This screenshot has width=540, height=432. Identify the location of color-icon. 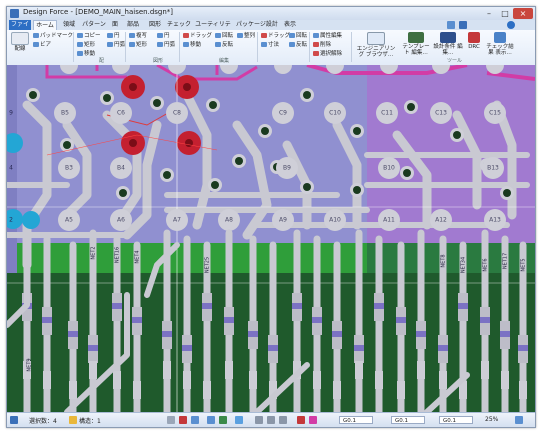
(301, 420).